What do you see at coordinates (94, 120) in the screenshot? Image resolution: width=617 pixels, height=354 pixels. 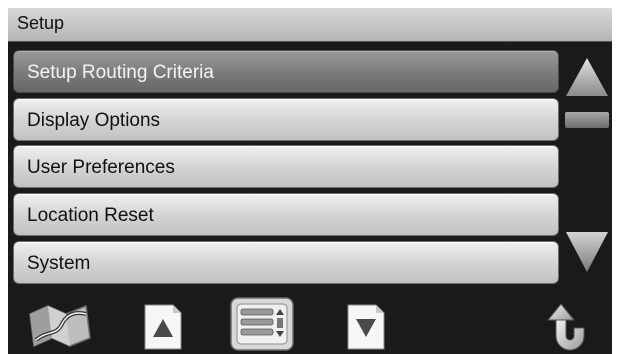 I see `menu-item-label: Display Options` at bounding box center [94, 120].